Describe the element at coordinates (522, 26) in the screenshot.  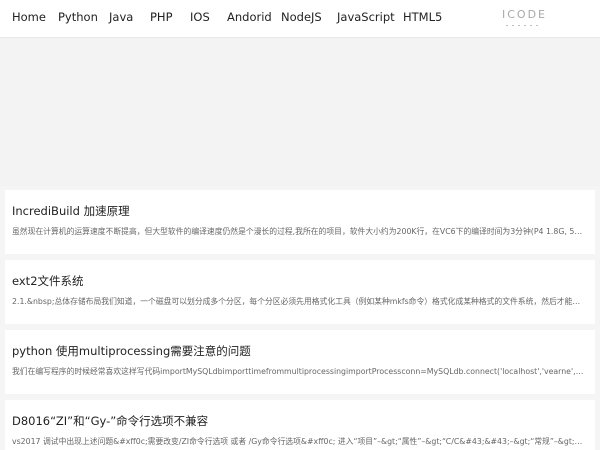
I see `logo-decoration` at that location.